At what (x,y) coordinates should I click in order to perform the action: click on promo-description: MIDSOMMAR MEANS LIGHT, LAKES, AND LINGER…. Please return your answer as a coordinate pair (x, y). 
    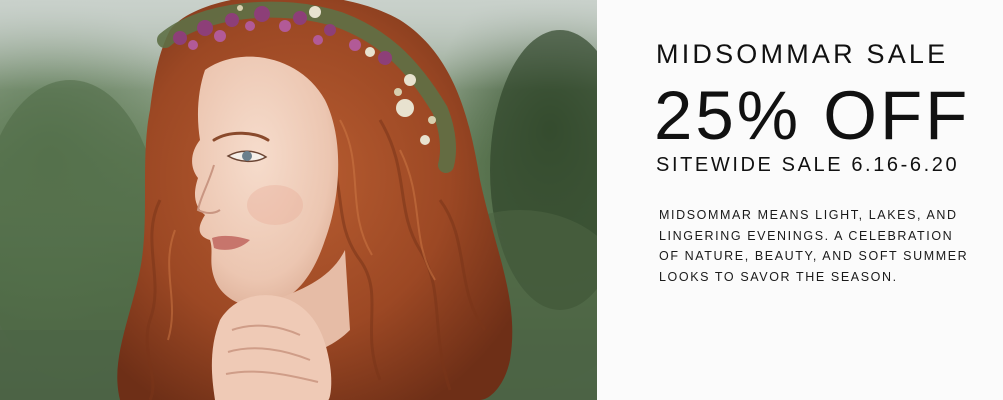
    Looking at the image, I should click on (814, 246).